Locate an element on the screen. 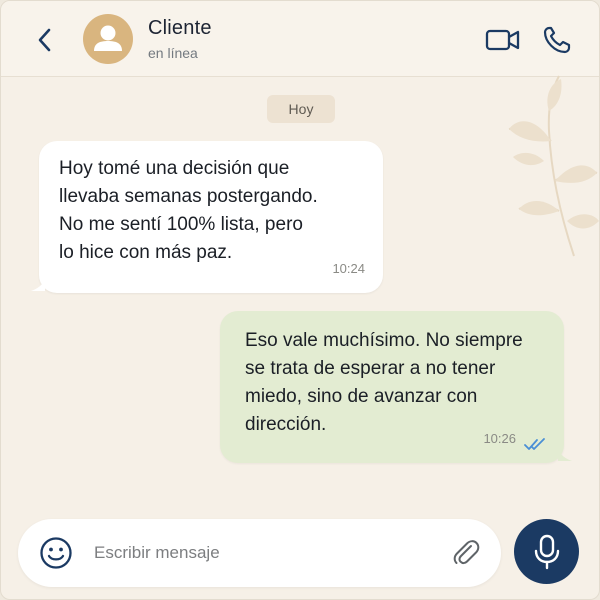  message-line: Eso vale muchísimo. No siempre is located at coordinates (384, 340).